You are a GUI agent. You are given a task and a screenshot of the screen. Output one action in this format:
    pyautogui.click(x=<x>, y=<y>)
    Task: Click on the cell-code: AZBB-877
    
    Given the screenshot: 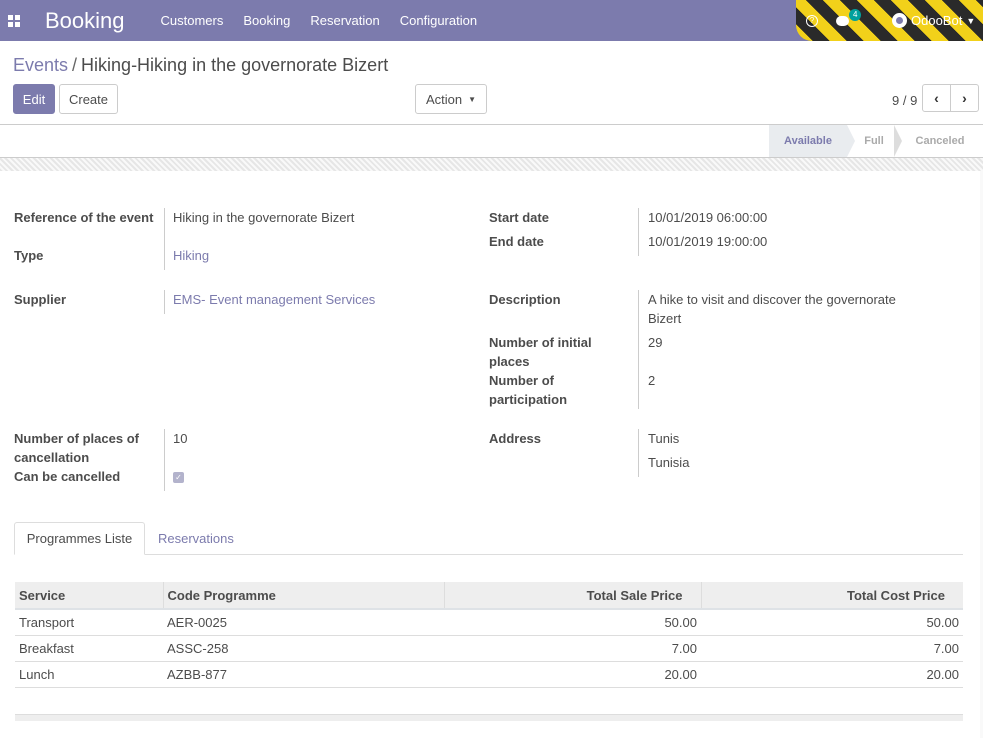 What is the action you would take?
    pyautogui.click(x=303, y=674)
    